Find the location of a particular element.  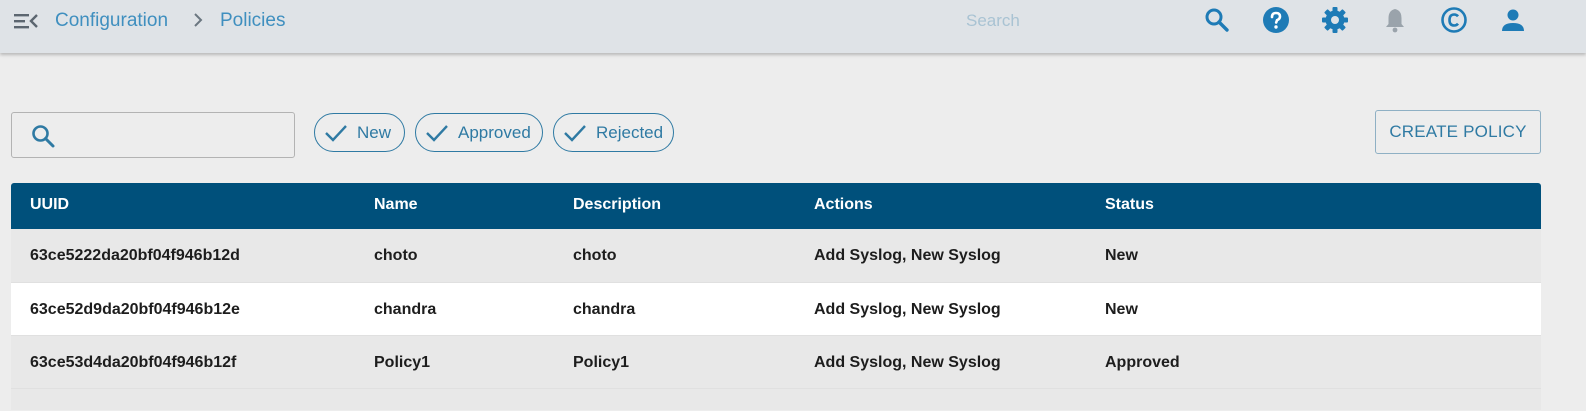

name-cell: choto is located at coordinates (396, 255).